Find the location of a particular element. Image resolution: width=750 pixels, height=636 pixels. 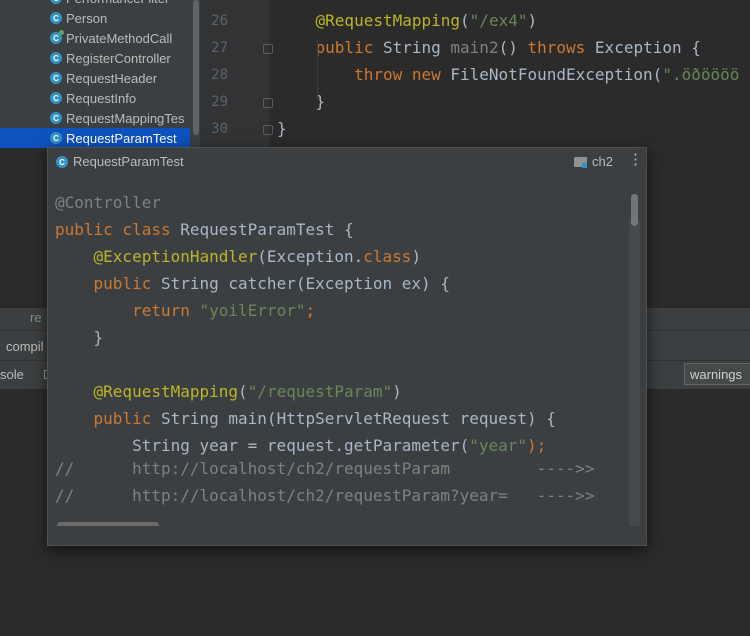

tree-item-label: Person is located at coordinates (87, 18).